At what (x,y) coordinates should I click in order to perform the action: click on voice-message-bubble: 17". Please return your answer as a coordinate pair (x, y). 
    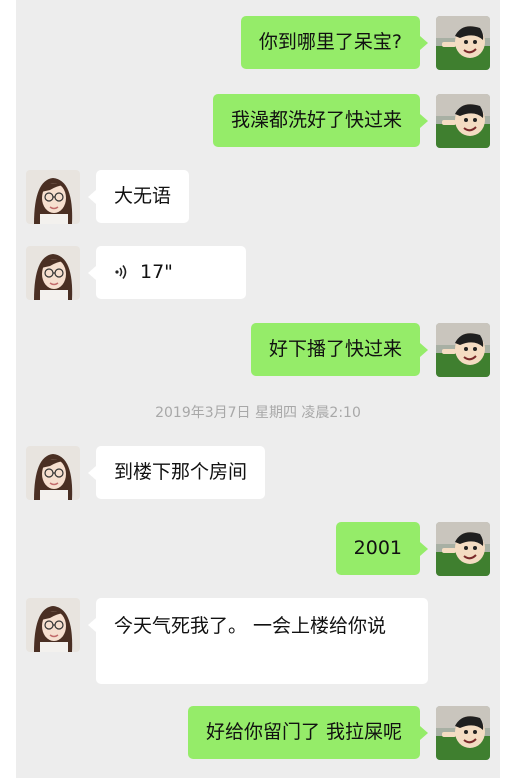
    Looking at the image, I should click on (167, 272).